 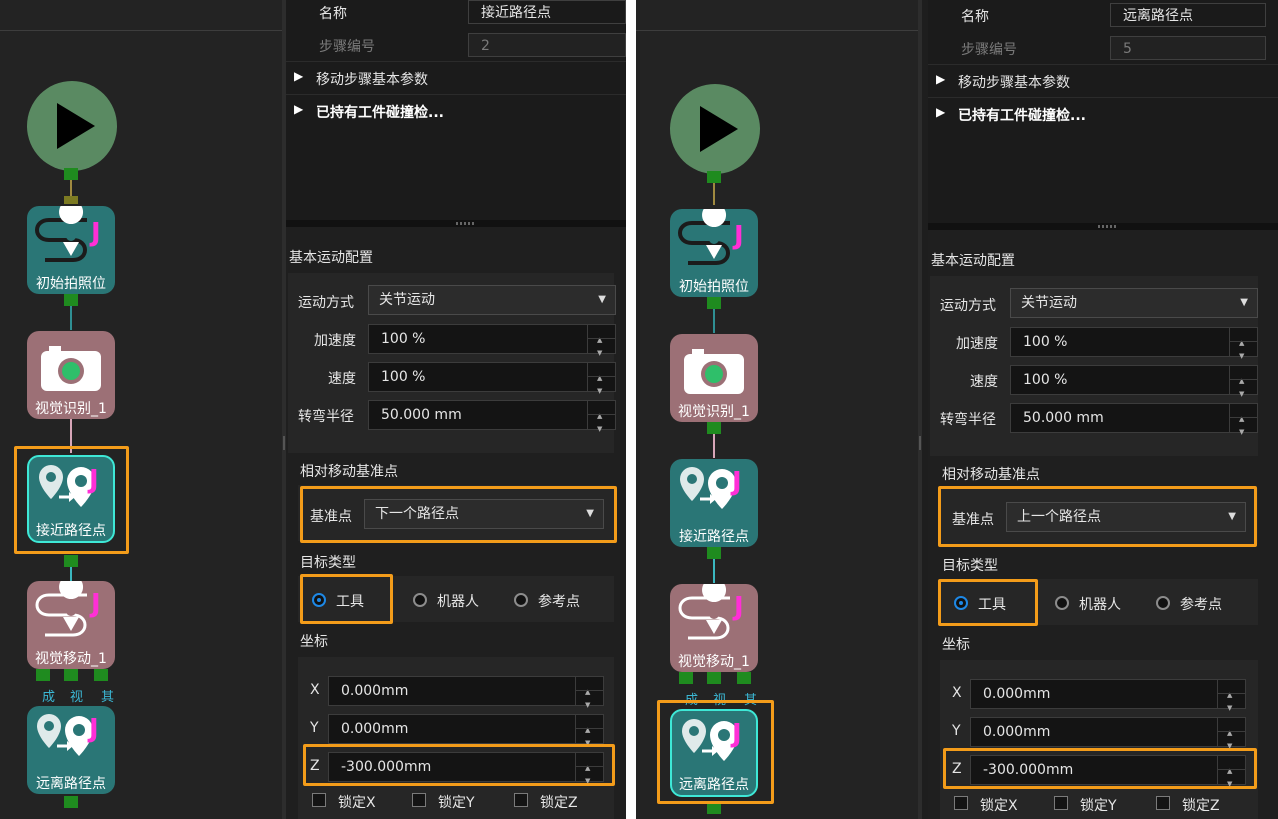 What do you see at coordinates (714, 287) in the screenshot?
I see `node-label: 初始拍照位` at bounding box center [714, 287].